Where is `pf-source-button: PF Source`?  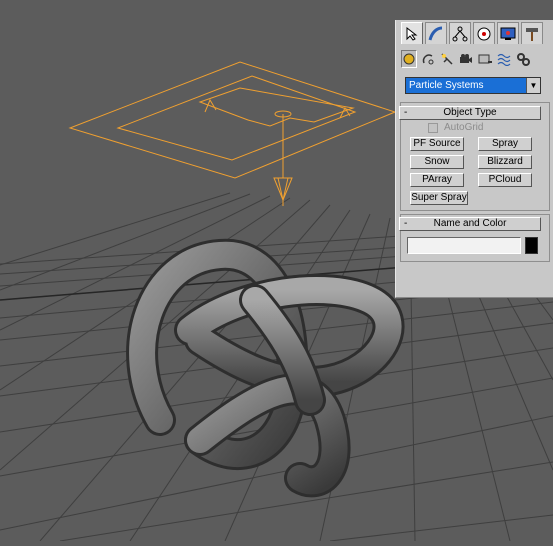 pf-source-button: PF Source is located at coordinates (437, 144).